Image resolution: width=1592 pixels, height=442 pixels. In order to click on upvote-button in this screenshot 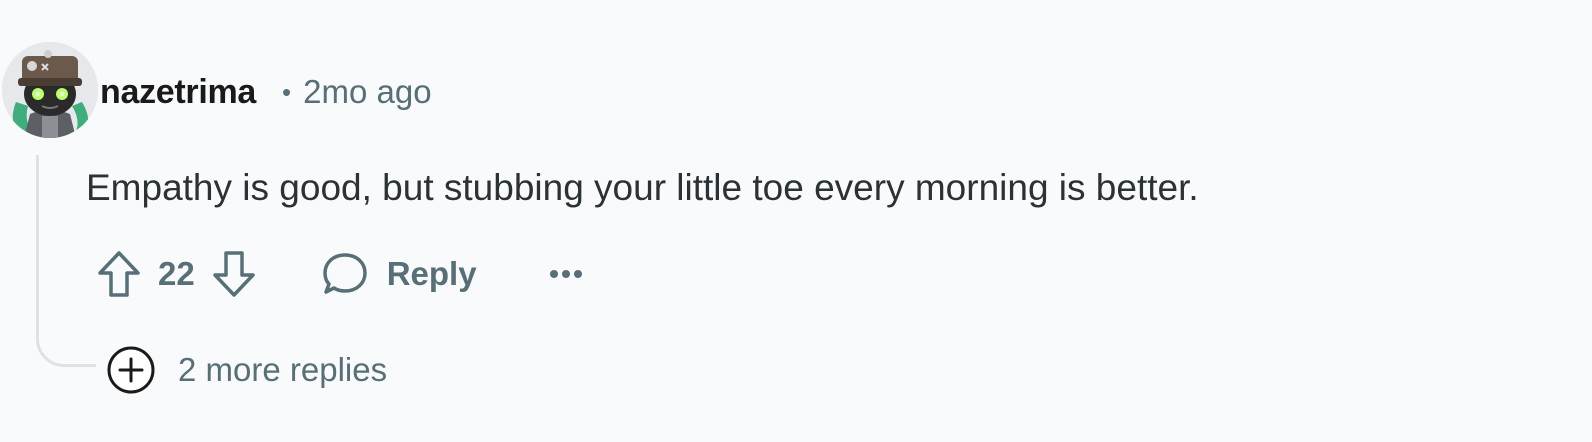, I will do `click(119, 274)`.